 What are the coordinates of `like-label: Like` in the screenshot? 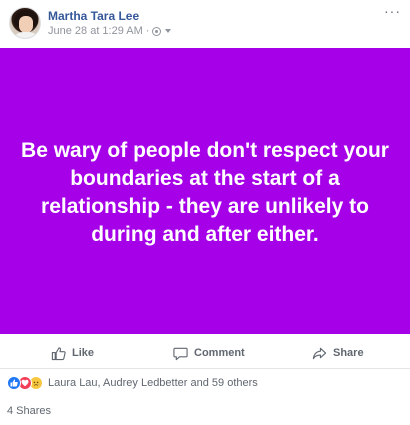 It's located at (83, 353).